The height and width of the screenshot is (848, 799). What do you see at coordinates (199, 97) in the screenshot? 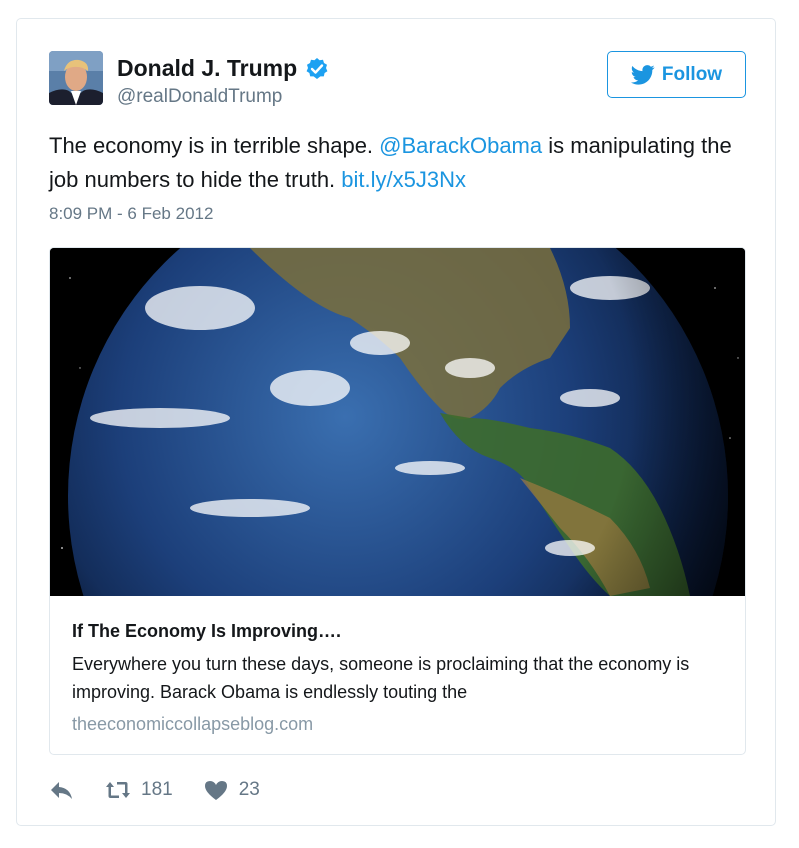
I see `author-handle: @realDonaldTrump` at bounding box center [199, 97].